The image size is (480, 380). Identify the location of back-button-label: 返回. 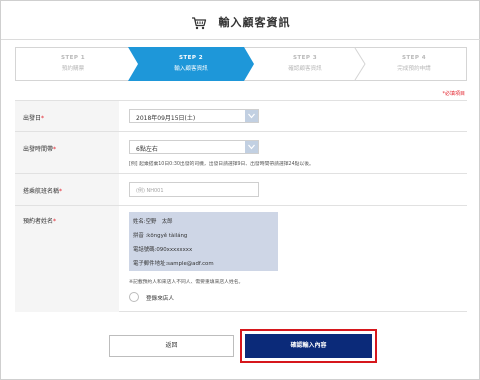
(171, 345).